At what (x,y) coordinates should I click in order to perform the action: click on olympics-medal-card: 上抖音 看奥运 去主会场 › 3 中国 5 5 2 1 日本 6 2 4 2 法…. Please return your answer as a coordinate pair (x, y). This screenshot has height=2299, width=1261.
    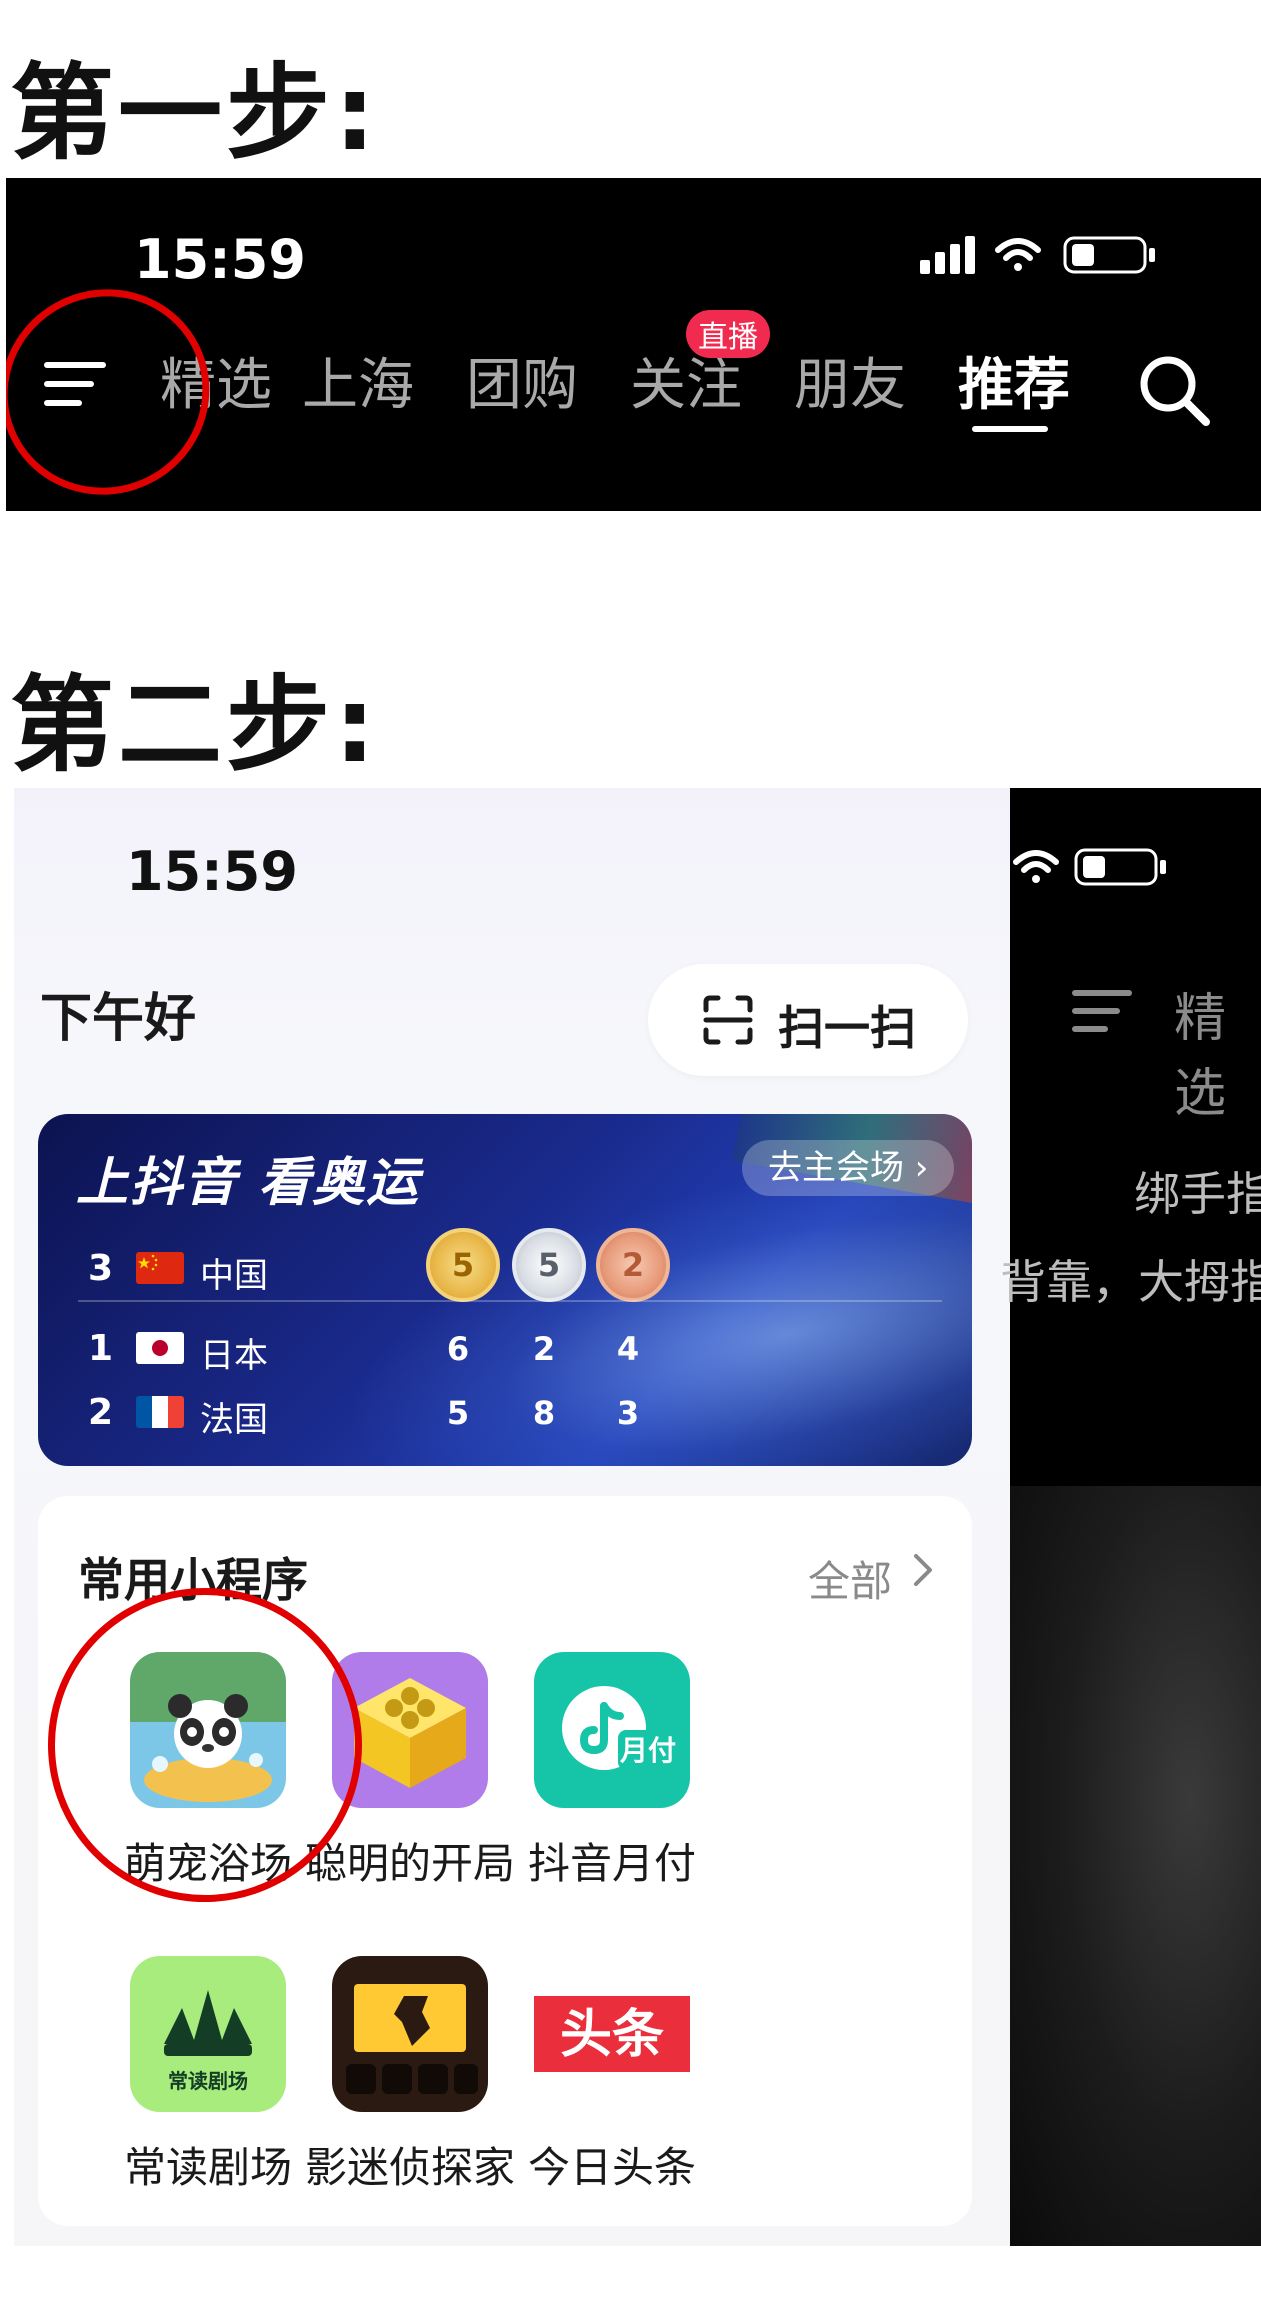
    Looking at the image, I should click on (505, 1290).